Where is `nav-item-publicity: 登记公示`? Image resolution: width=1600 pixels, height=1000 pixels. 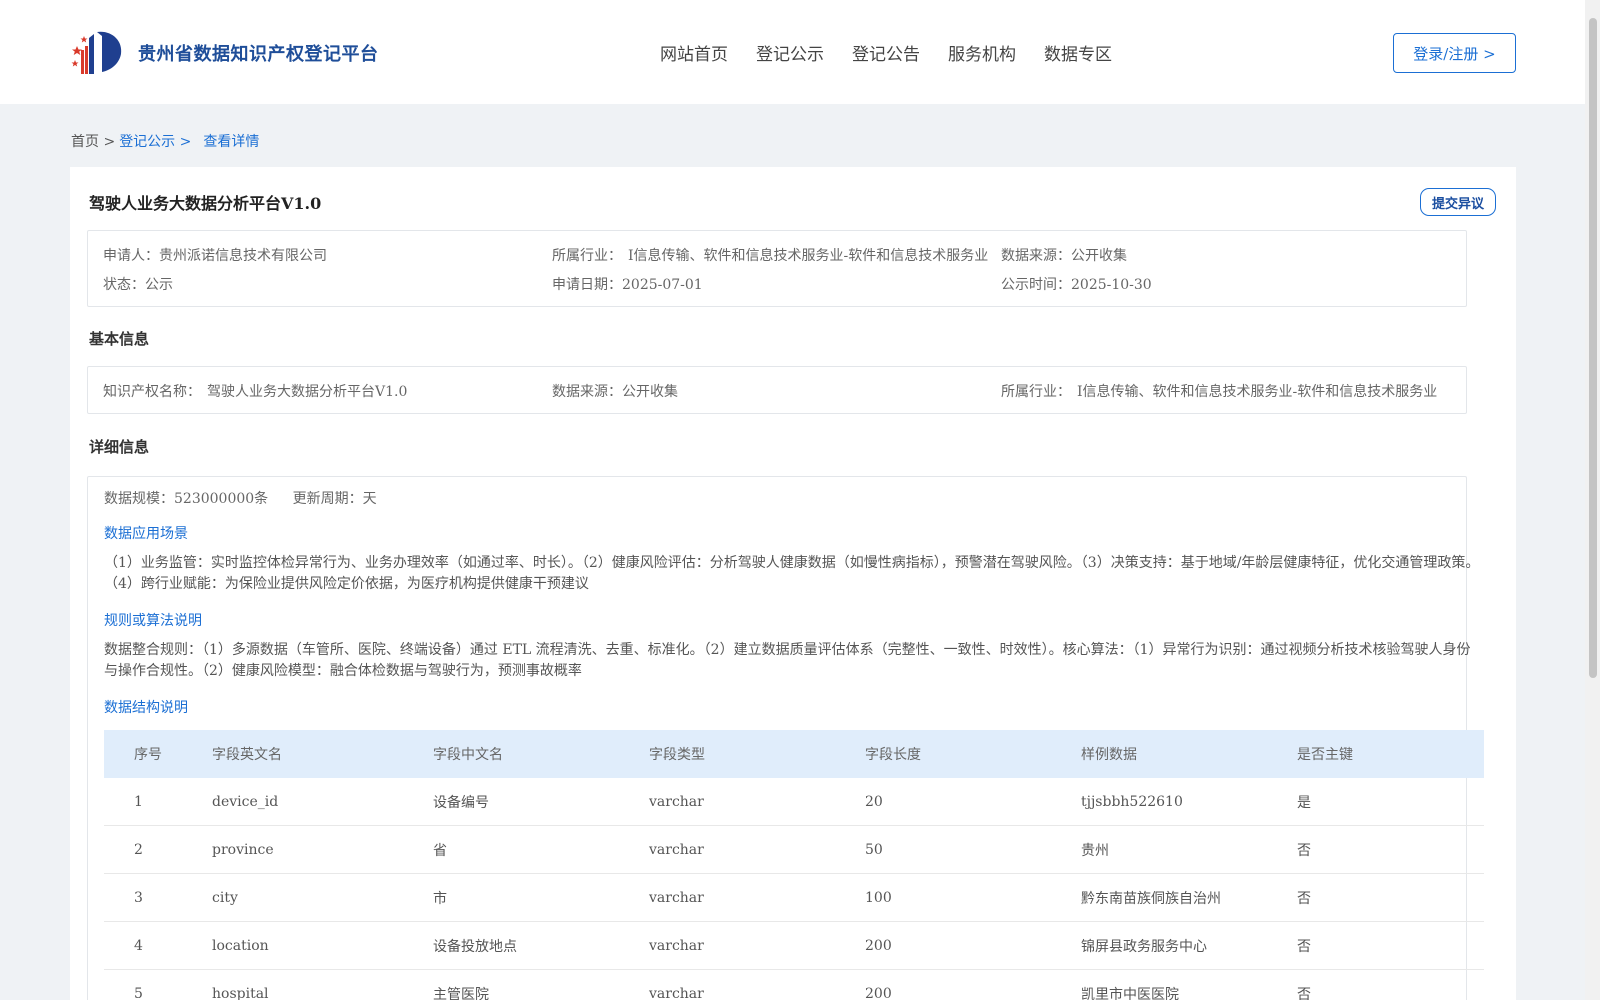 nav-item-publicity: 登记公示 is located at coordinates (790, 52).